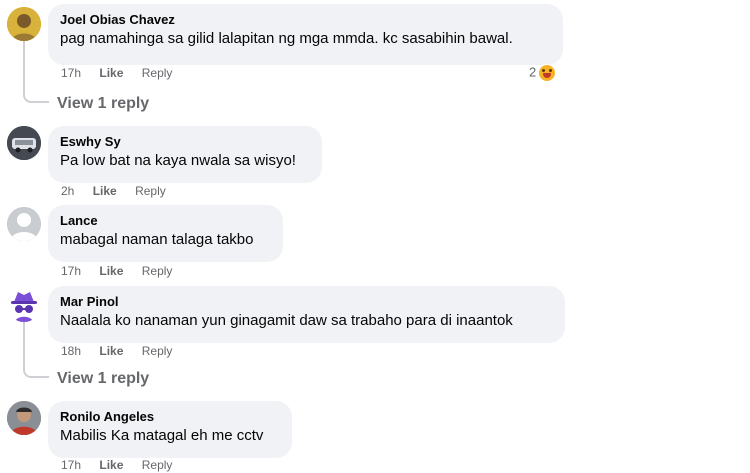 This screenshot has width=750, height=473. Describe the element at coordinates (67, 191) in the screenshot. I see `comment-timestamp: 2h` at that location.